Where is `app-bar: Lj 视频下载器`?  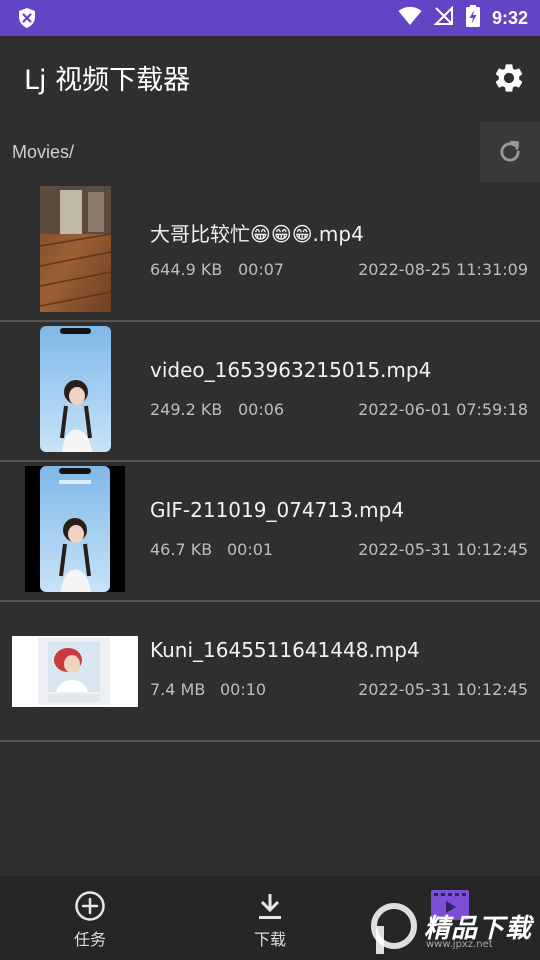
app-bar: Lj 视频下载器 is located at coordinates (270, 79).